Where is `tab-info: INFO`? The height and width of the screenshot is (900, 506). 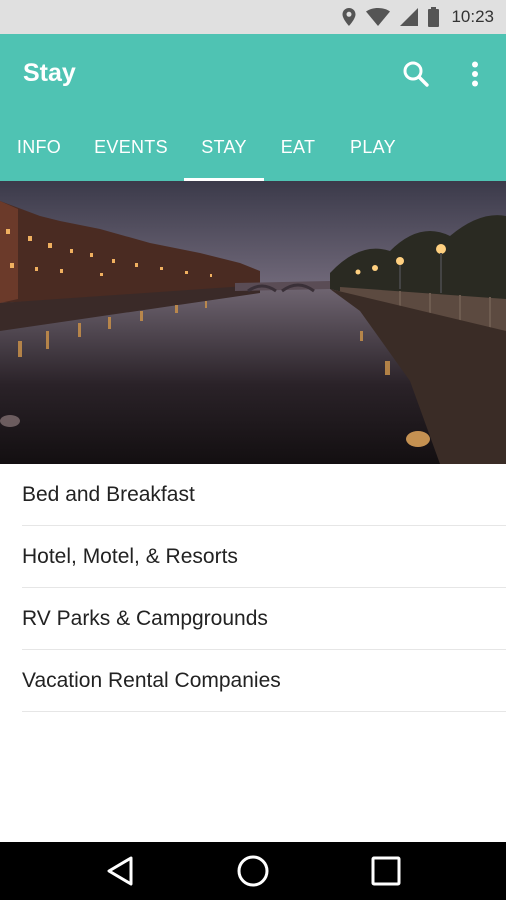 tab-info: INFO is located at coordinates (39, 147).